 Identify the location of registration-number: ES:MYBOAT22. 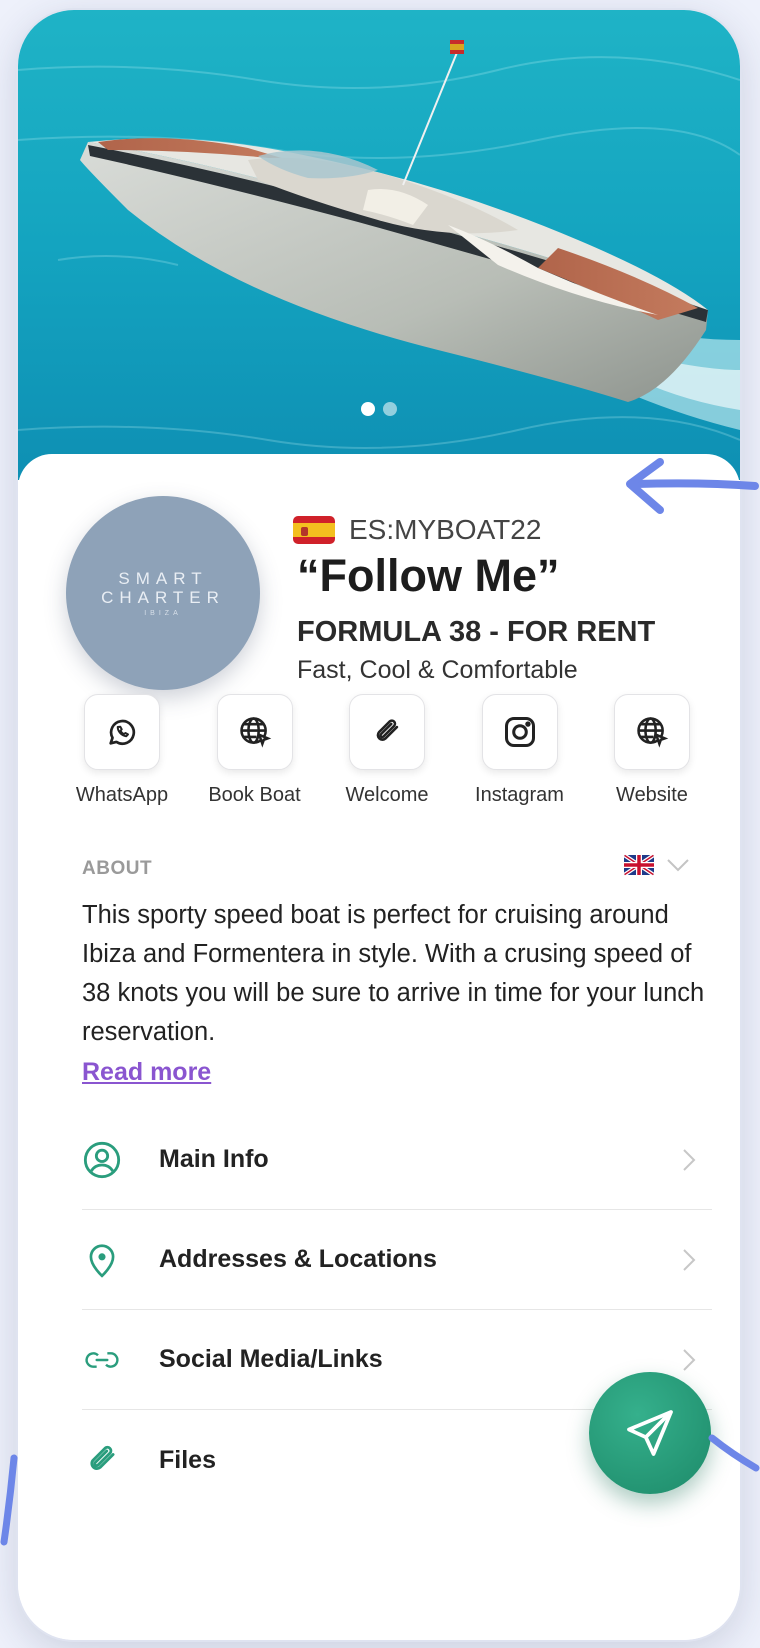
(445, 529).